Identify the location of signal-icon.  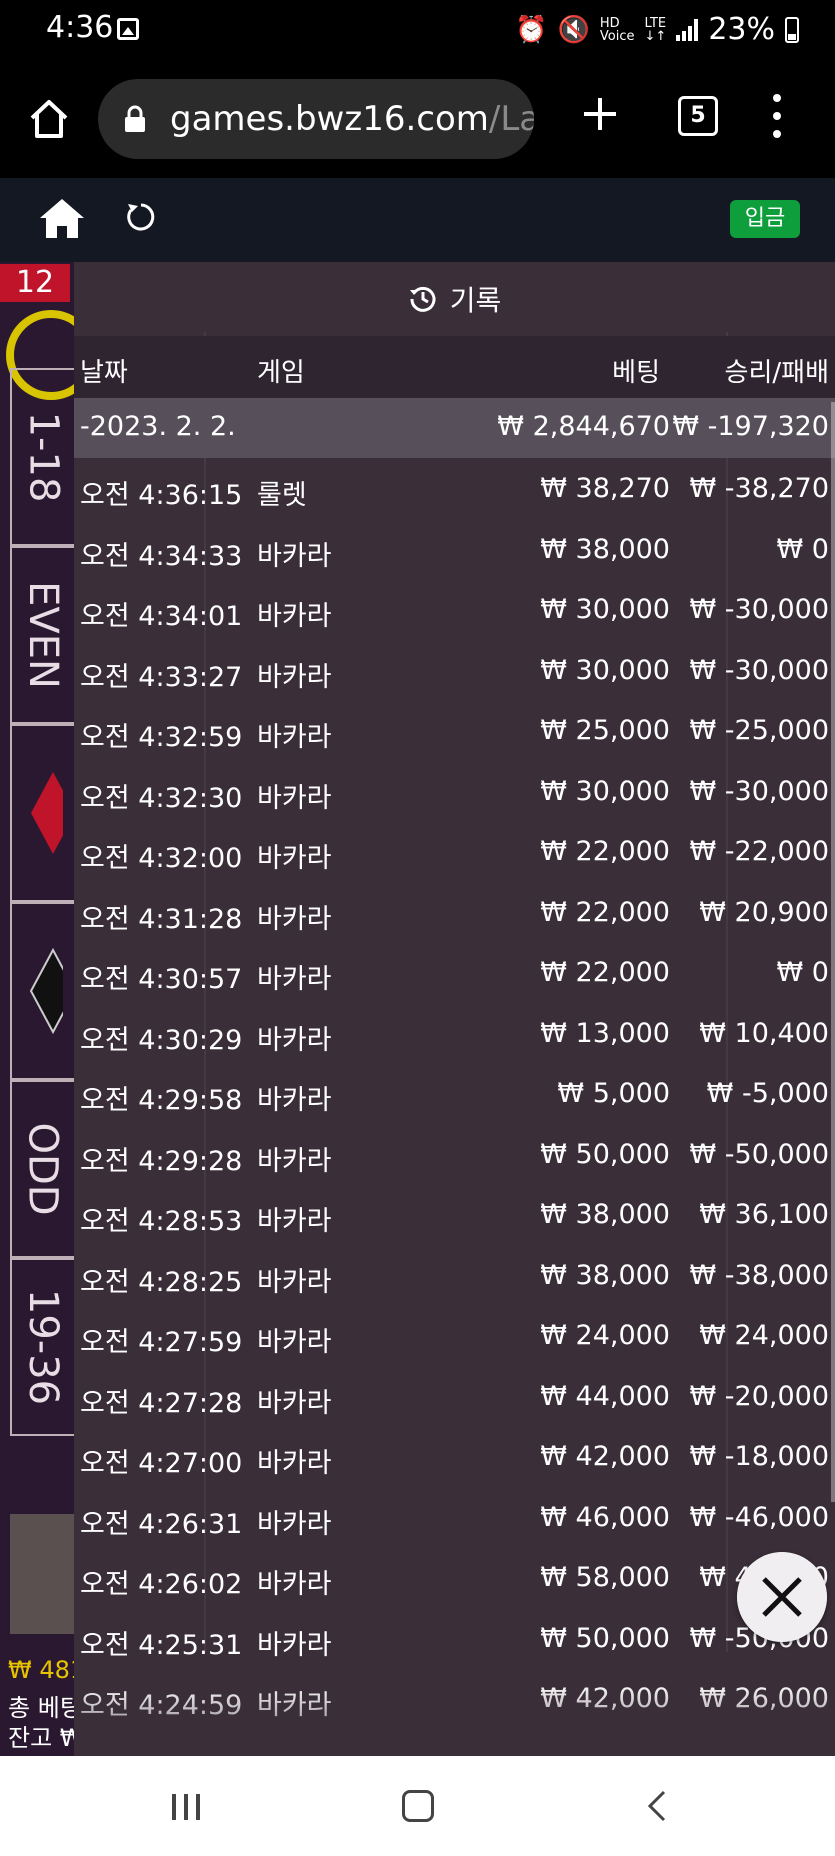
(687, 29).